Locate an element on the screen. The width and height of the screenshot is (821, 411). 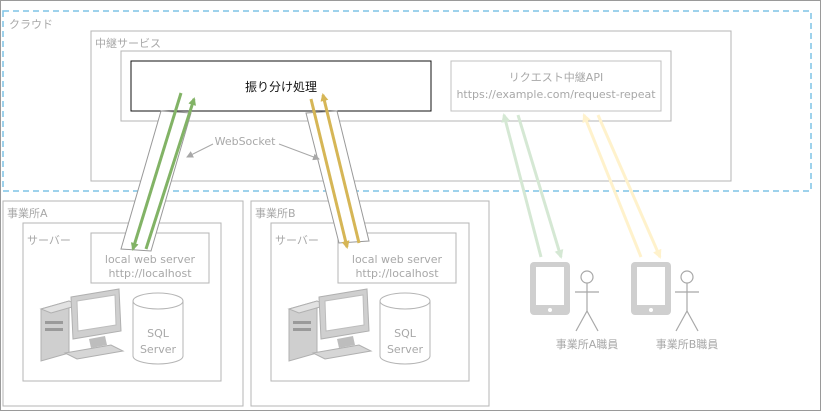
office-a-server-label: サーバー is located at coordinates (49, 240).